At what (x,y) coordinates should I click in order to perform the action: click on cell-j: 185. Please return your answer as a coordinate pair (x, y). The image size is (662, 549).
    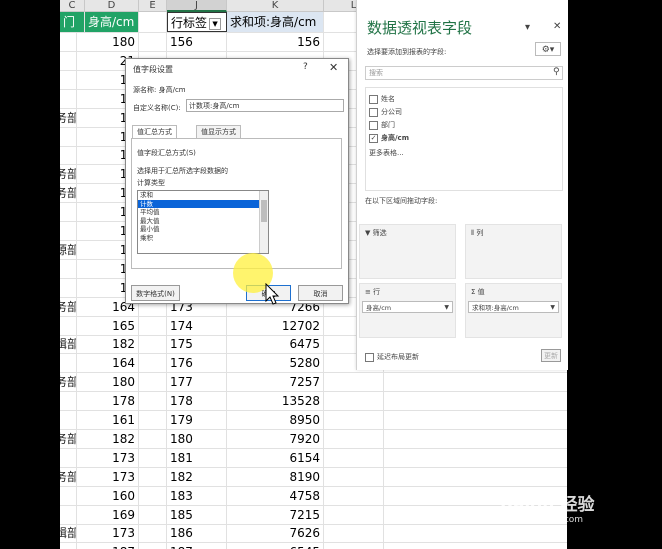
    Looking at the image, I should click on (197, 515).